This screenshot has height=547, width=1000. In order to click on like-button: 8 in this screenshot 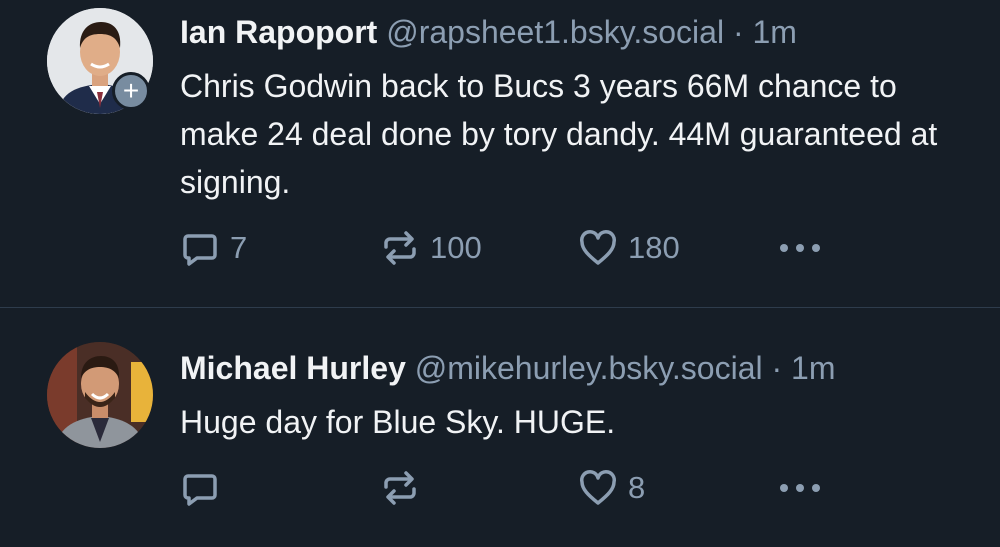, I will do `click(611, 488)`.